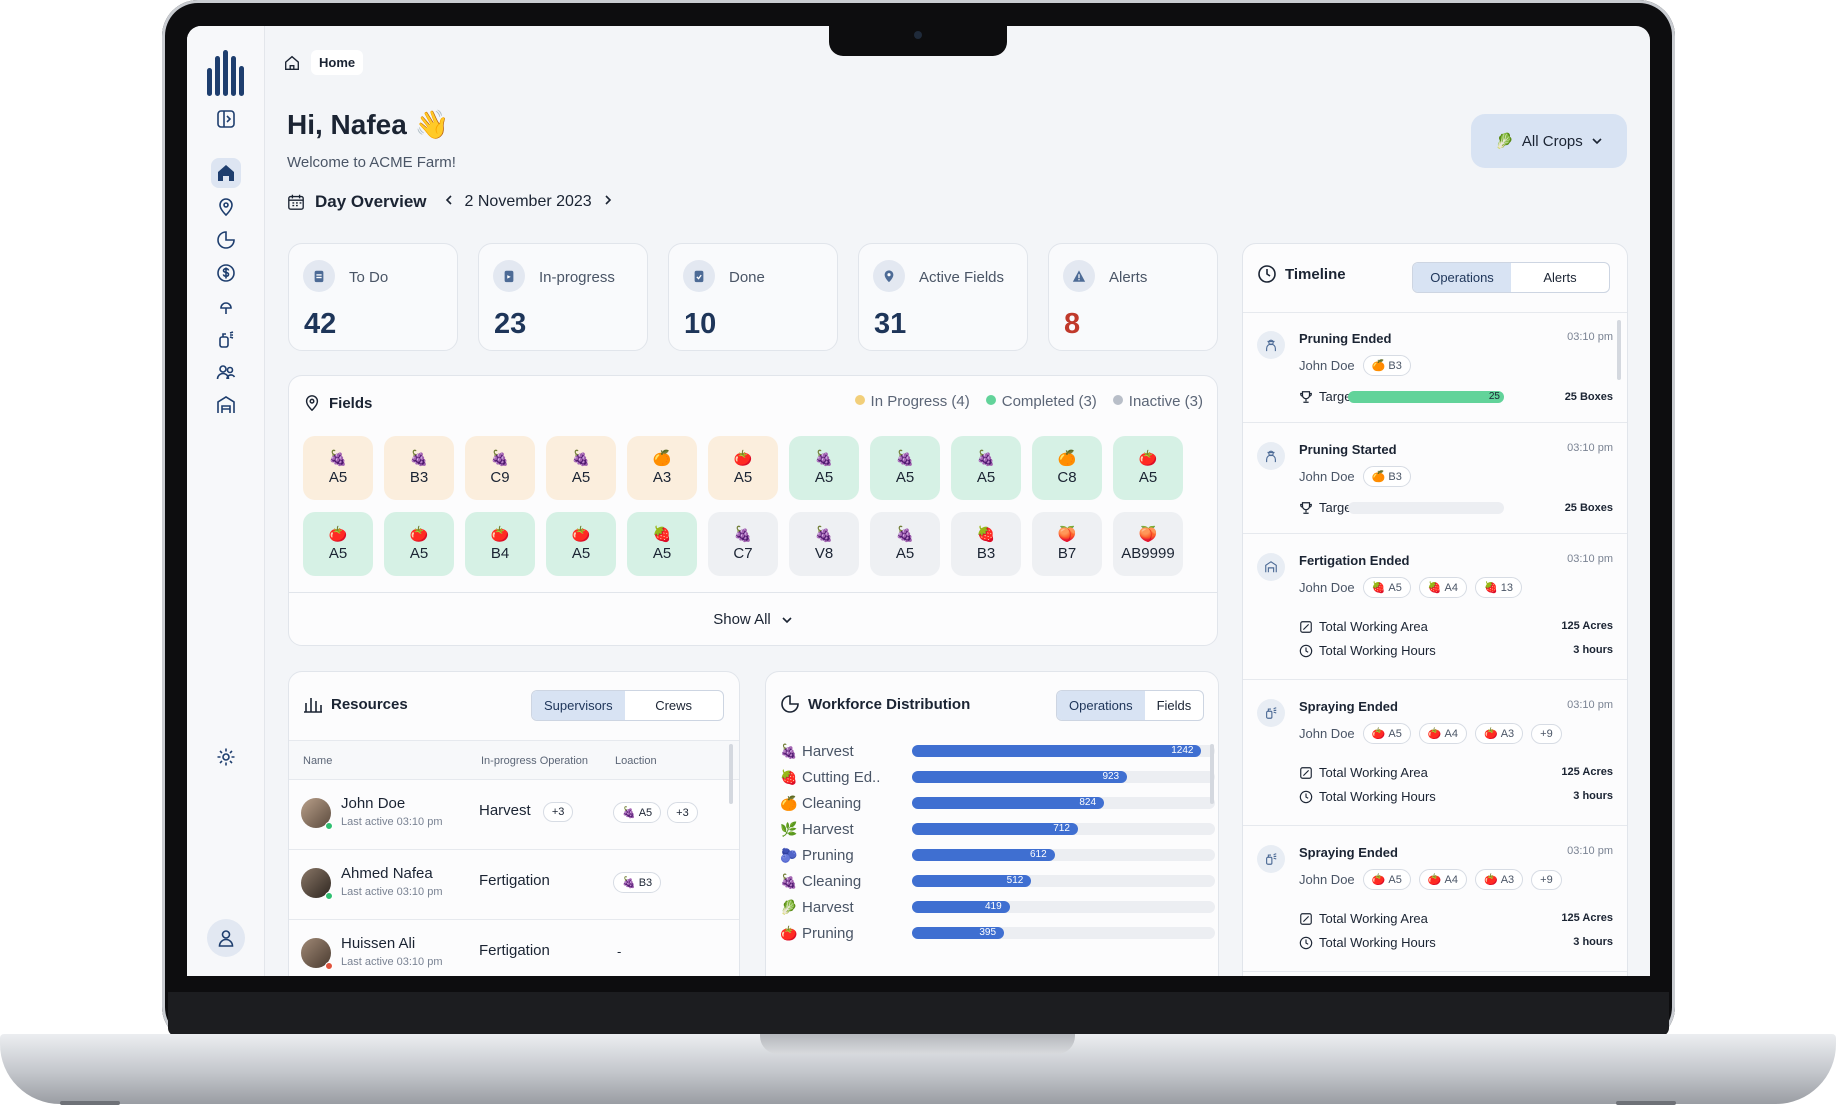 The width and height of the screenshot is (1836, 1116). Describe the element at coordinates (1148, 544) in the screenshot. I see `field-tile: 🍑 AB9999` at that location.